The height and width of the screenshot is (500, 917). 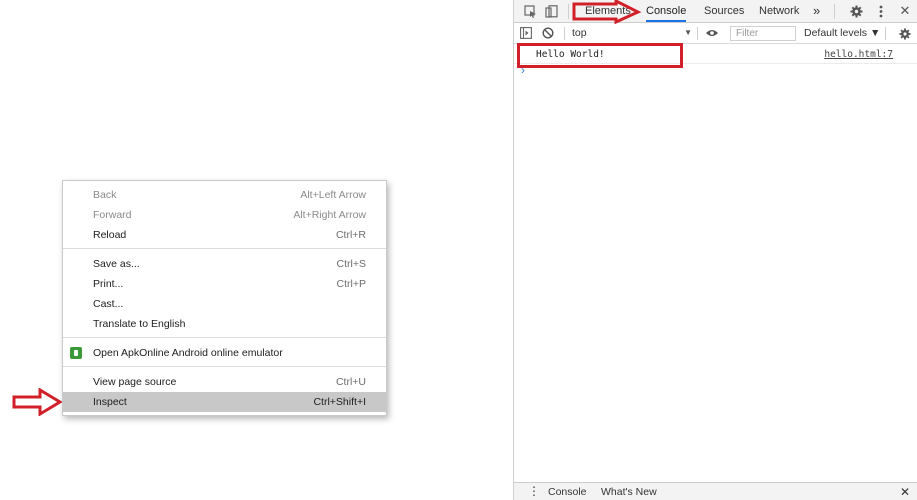 I want to click on menu-item-shortcut: Alt+Right Arrow, so click(x=329, y=215).